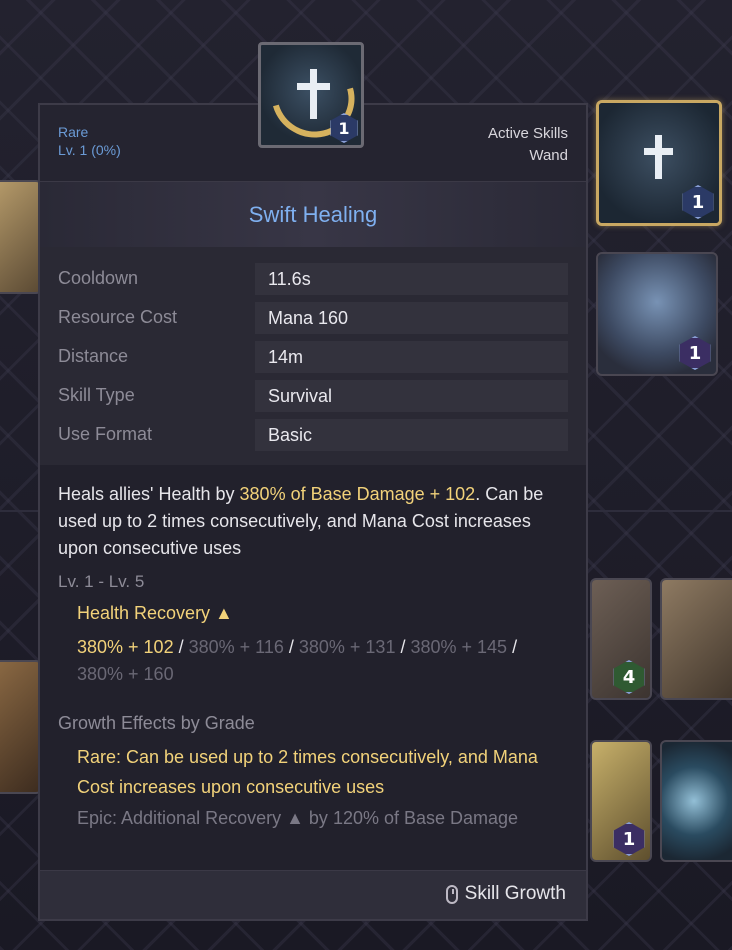 This screenshot has height=950, width=732. I want to click on skill-tile-swift-healing: 1, so click(659, 163).